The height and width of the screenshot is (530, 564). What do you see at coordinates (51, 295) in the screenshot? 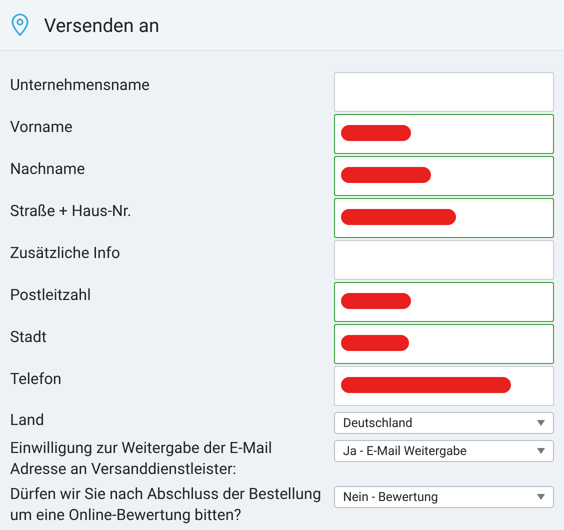
I see `field-label: Postleitzahl` at bounding box center [51, 295].